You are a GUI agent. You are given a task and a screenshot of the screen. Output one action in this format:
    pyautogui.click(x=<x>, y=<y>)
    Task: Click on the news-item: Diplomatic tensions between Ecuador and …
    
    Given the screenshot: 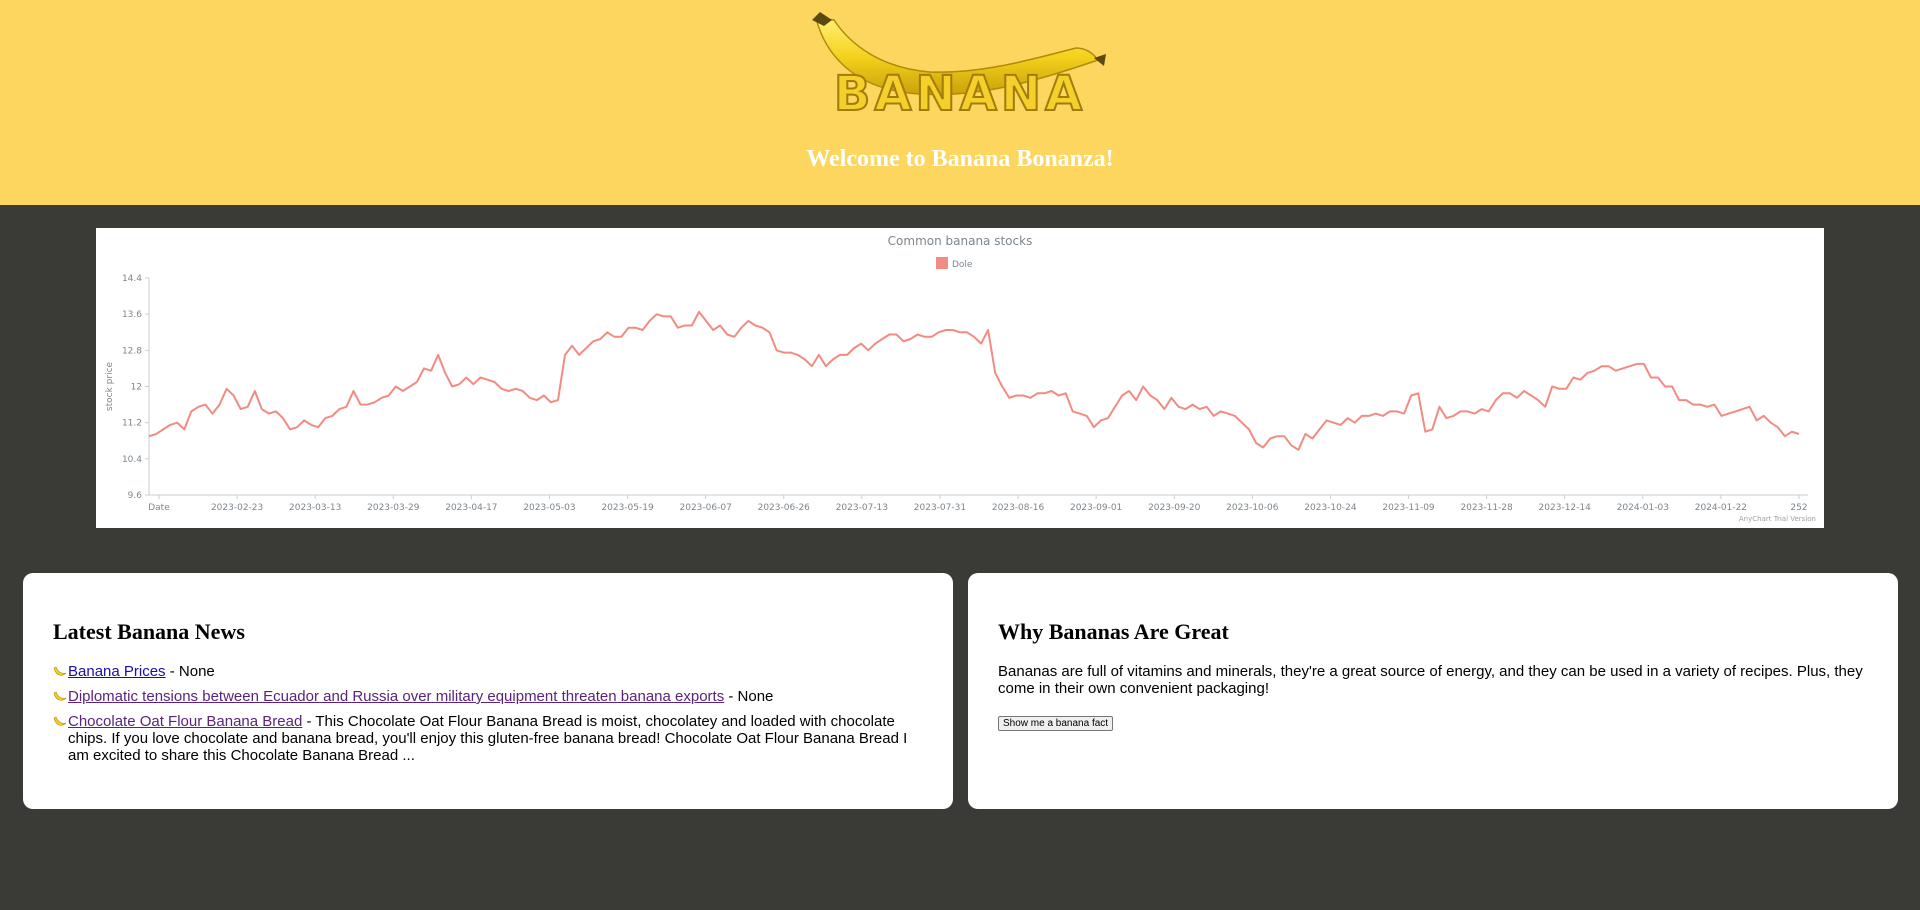 What is the action you would take?
    pyautogui.click(x=488, y=696)
    